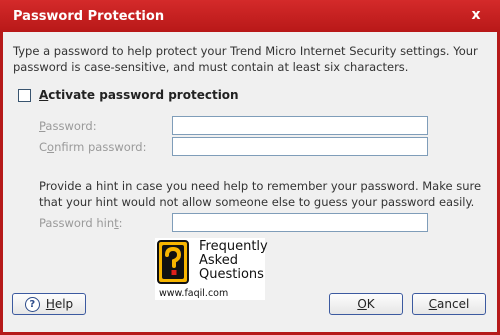  Describe the element at coordinates (24, 95) in the screenshot. I see `activate-protection-checkbox` at that location.